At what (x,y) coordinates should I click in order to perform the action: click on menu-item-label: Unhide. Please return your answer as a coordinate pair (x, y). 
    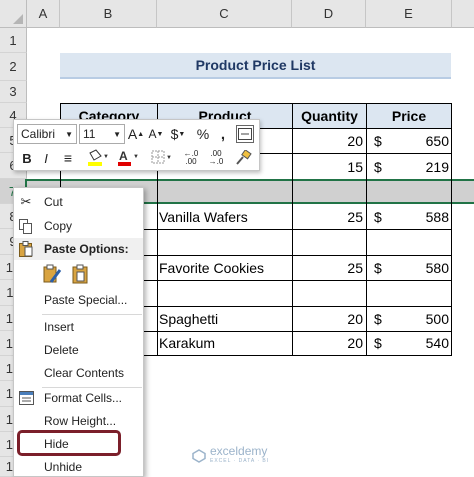
    Looking at the image, I should click on (63, 467).